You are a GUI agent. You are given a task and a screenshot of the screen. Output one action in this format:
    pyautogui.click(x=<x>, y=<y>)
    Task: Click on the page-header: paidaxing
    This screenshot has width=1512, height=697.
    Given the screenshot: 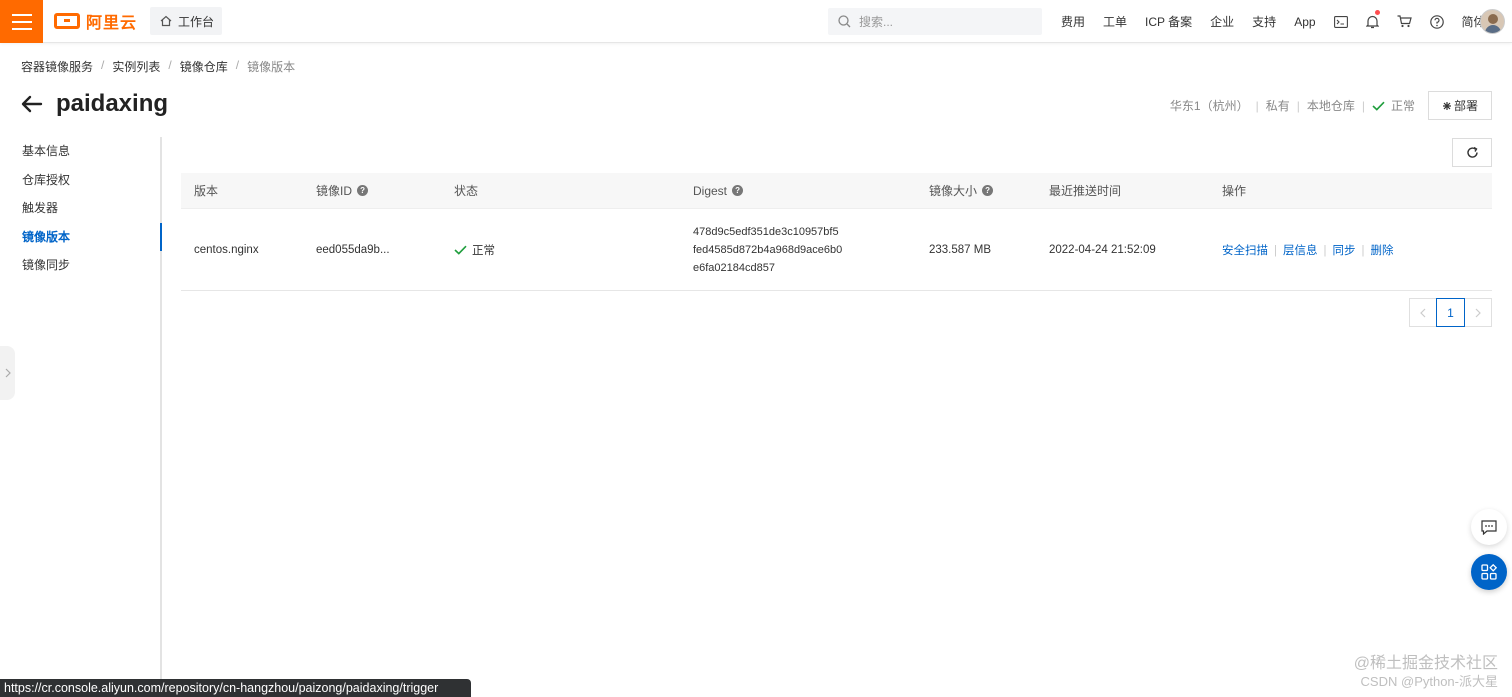 What is the action you would take?
    pyautogui.click(x=94, y=104)
    